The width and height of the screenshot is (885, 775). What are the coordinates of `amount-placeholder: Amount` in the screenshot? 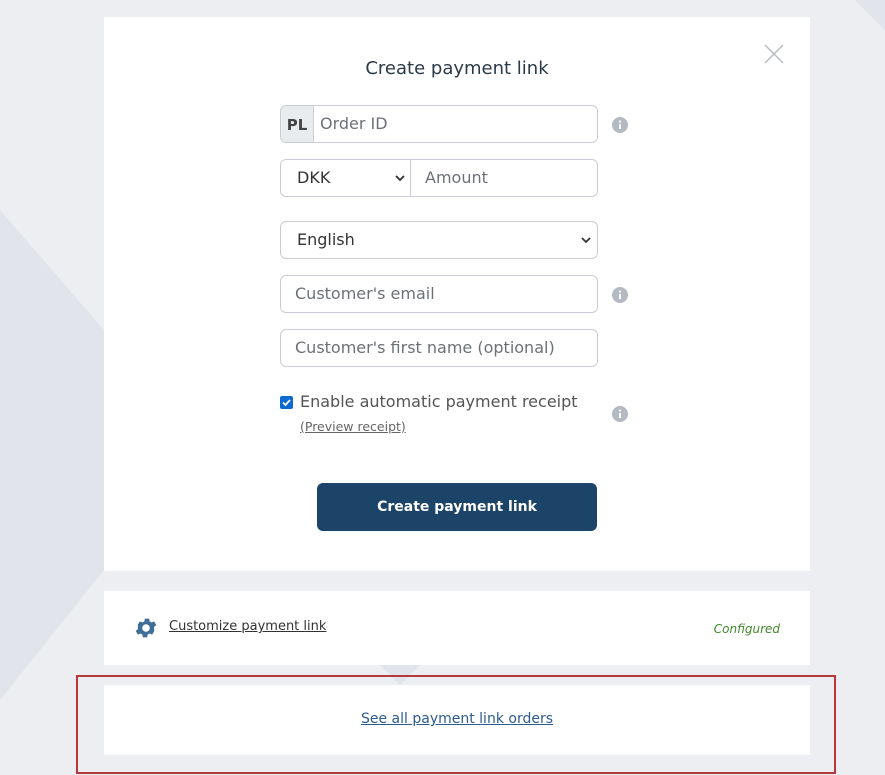 It's located at (456, 177).